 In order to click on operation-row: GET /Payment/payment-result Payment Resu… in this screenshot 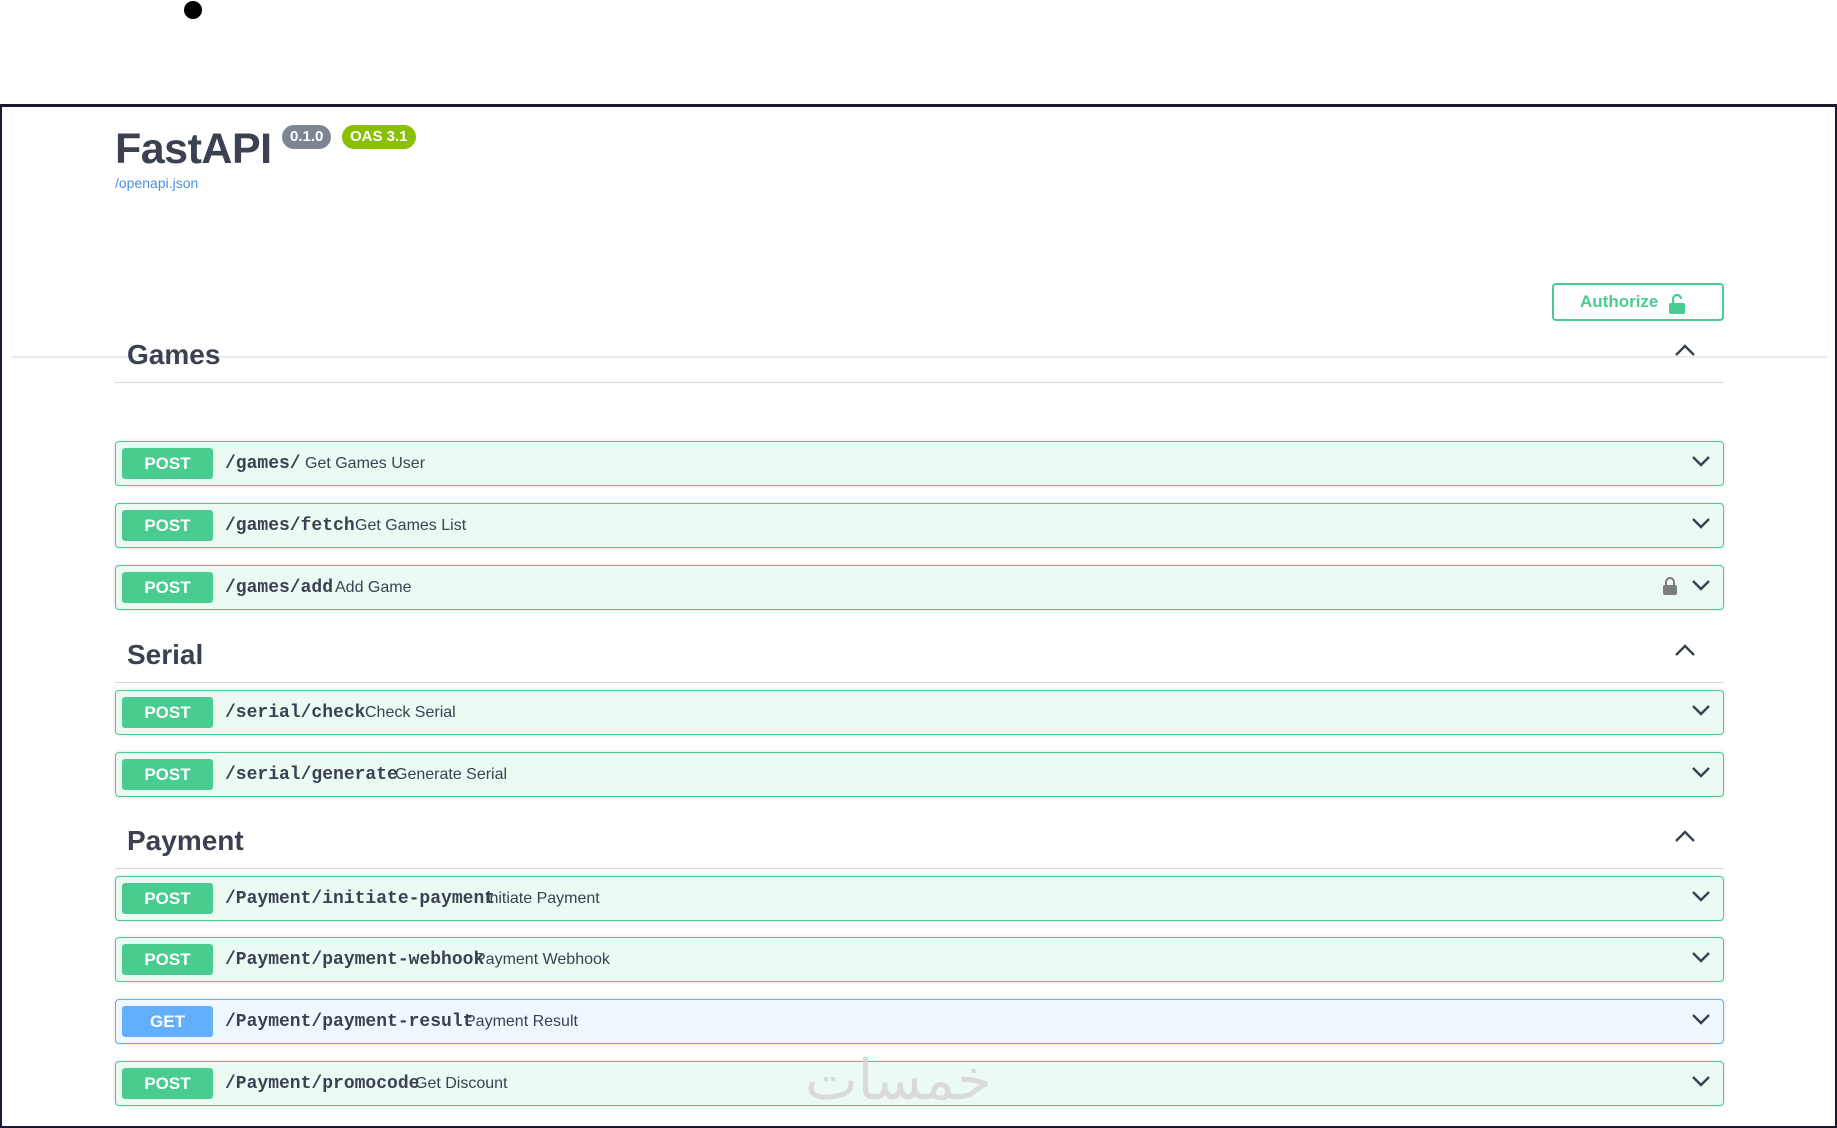, I will do `click(919, 1021)`.